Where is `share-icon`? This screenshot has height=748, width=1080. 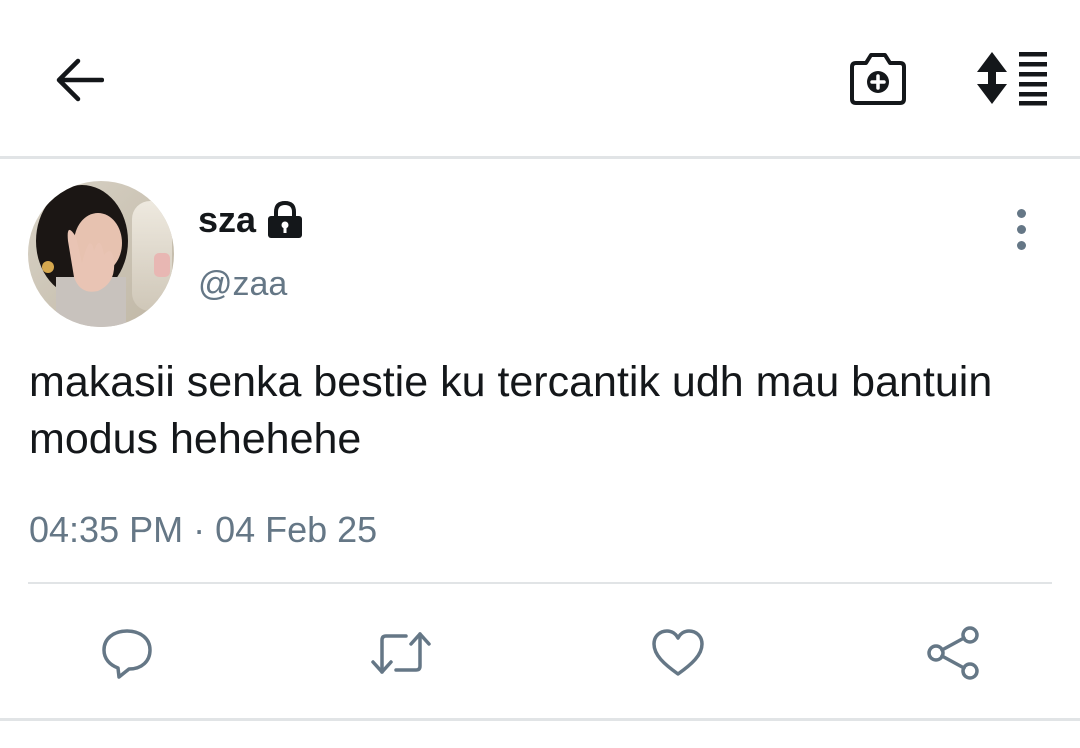
share-icon is located at coordinates (953, 653).